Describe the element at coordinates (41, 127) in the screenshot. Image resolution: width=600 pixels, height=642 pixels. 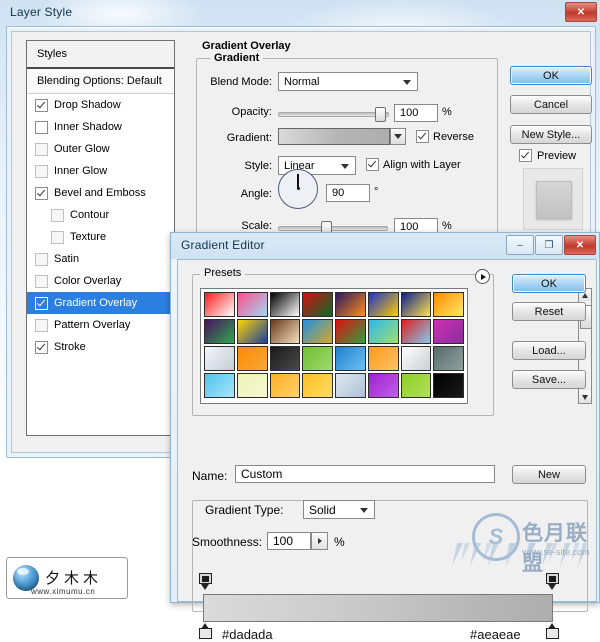
I see `checkbox-inner-shadow` at that location.